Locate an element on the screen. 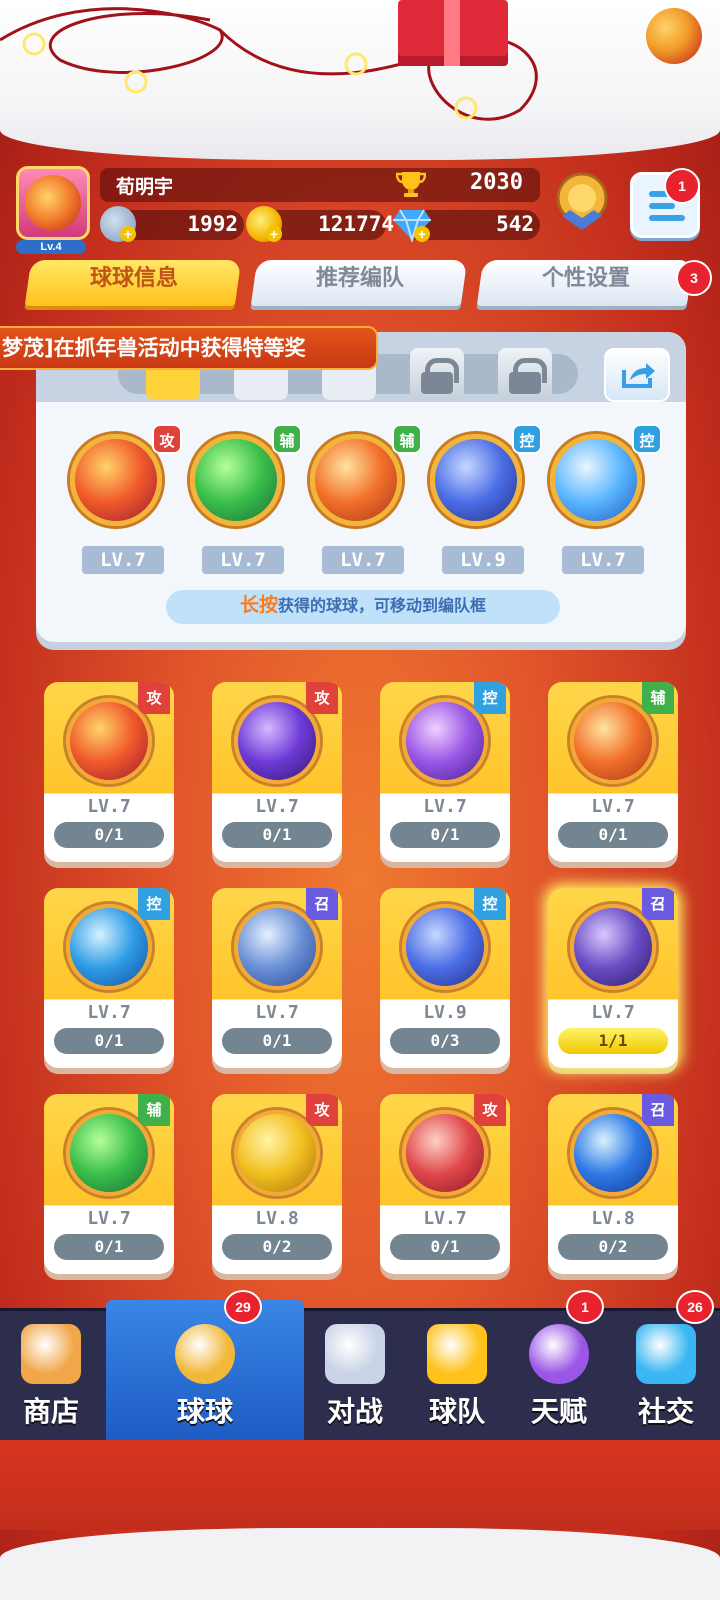  tab-label: 推荐编队 is located at coordinates (359, 278).